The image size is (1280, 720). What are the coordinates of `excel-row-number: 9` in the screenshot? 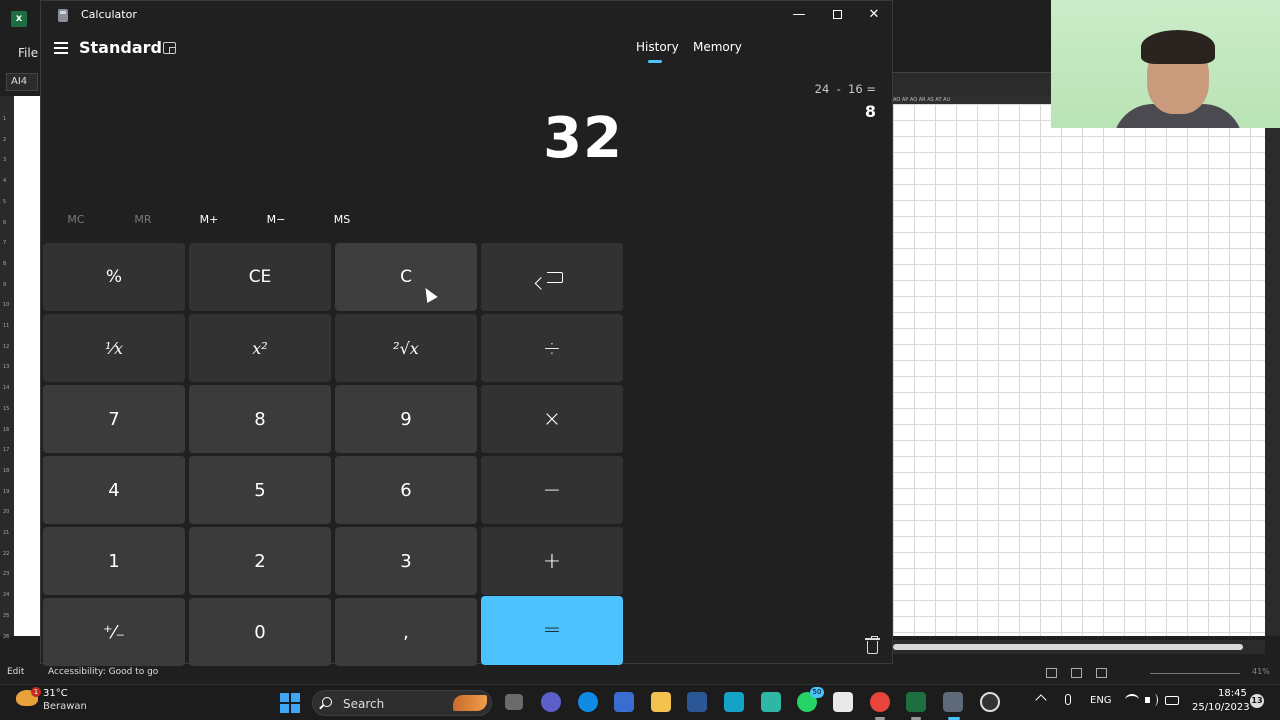 It's located at (4, 285).